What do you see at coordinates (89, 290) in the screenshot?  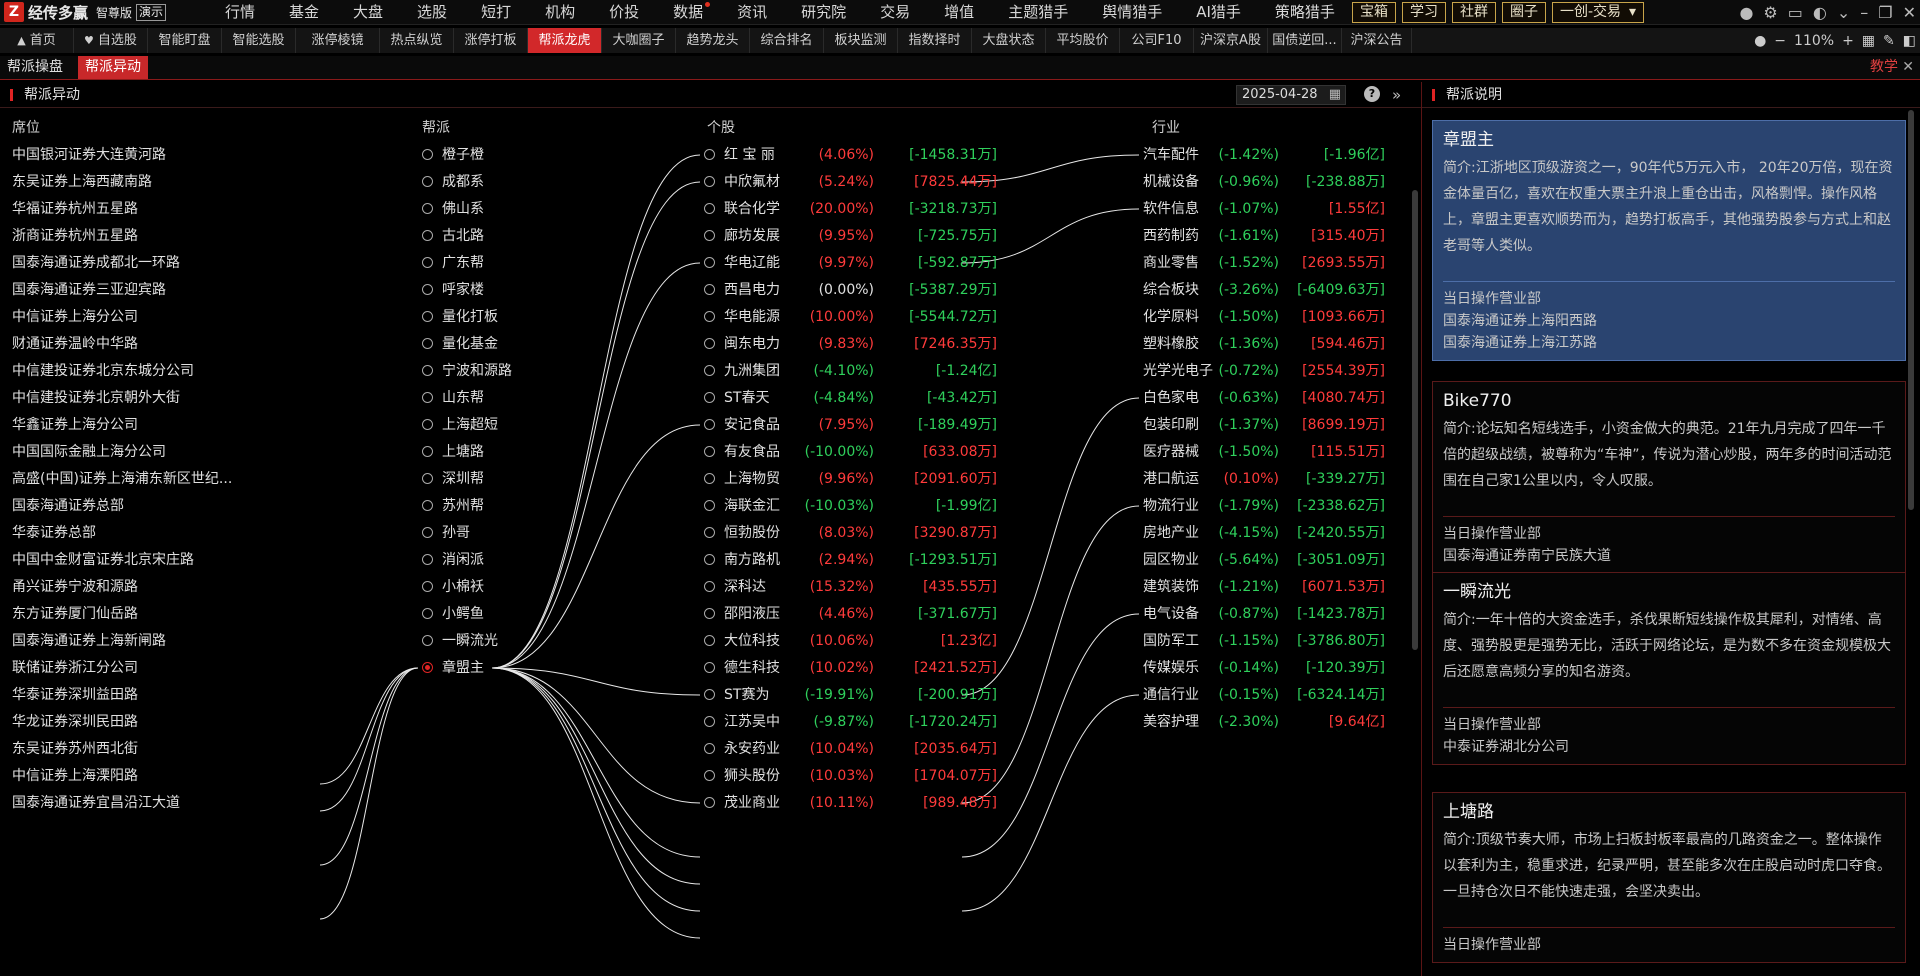 I see `seat-row: 国泰海通证券三亚迎宾路` at bounding box center [89, 290].